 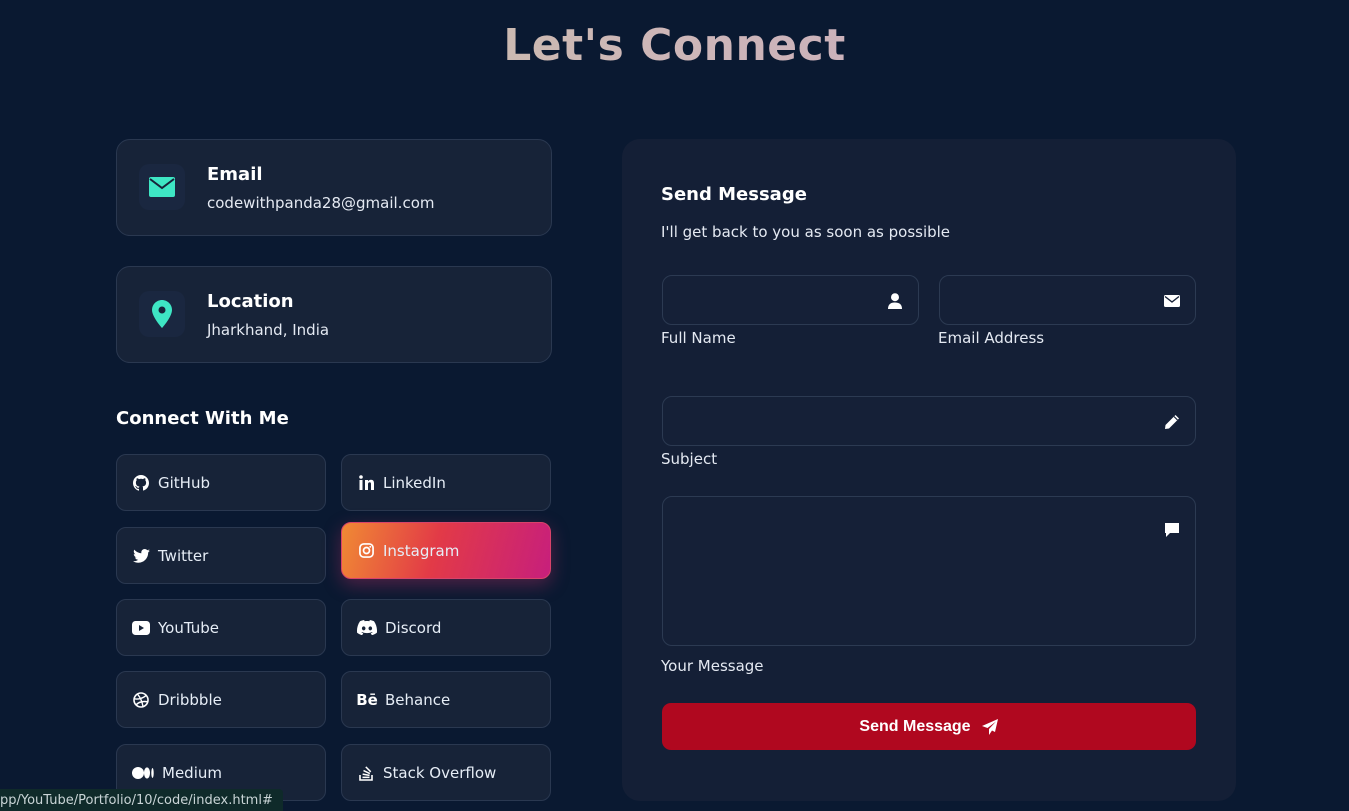 I want to click on connect-heading: Connect With Me, so click(x=202, y=418).